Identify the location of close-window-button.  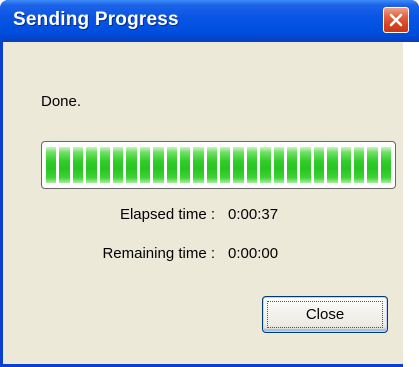
(396, 20).